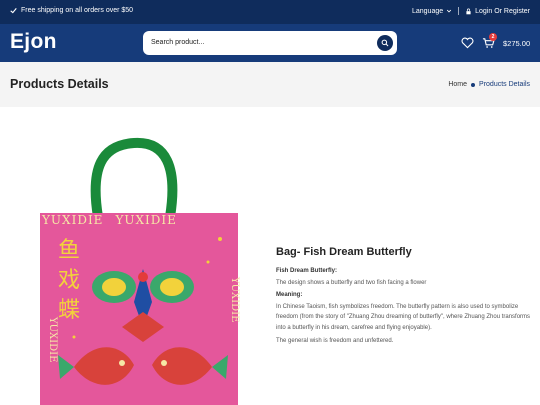 Image resolution: width=540 pixels, height=405 pixels. I want to click on bag-print-left: YUXIDIE, so click(52, 339).